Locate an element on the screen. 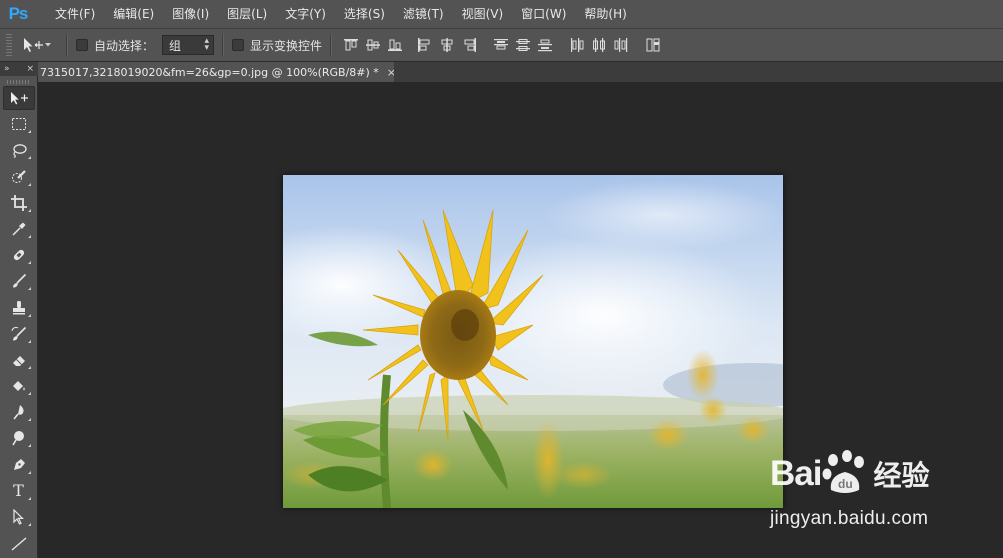 Image resolution: width=1003 pixels, height=558 pixels. tool-line is located at coordinates (19, 543).